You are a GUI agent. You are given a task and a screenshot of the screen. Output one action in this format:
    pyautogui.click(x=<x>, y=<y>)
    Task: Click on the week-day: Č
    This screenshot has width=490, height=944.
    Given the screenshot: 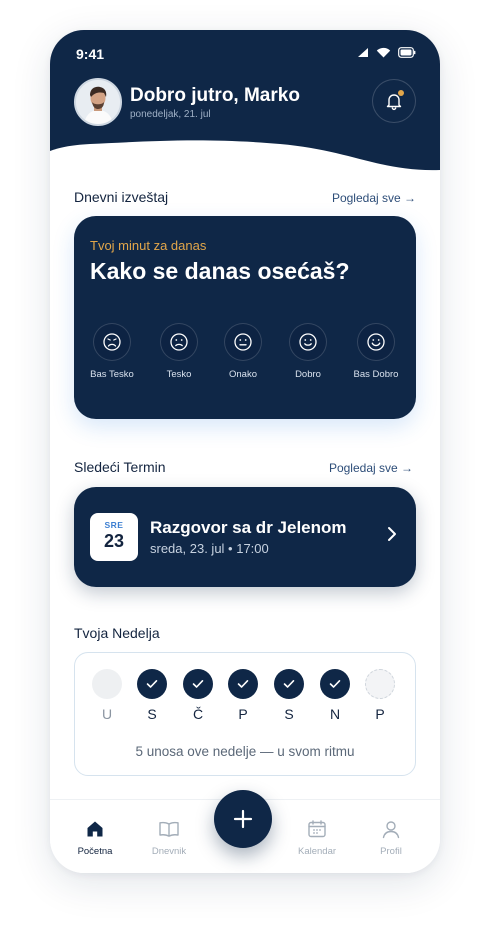 What is the action you would take?
    pyautogui.click(x=198, y=695)
    